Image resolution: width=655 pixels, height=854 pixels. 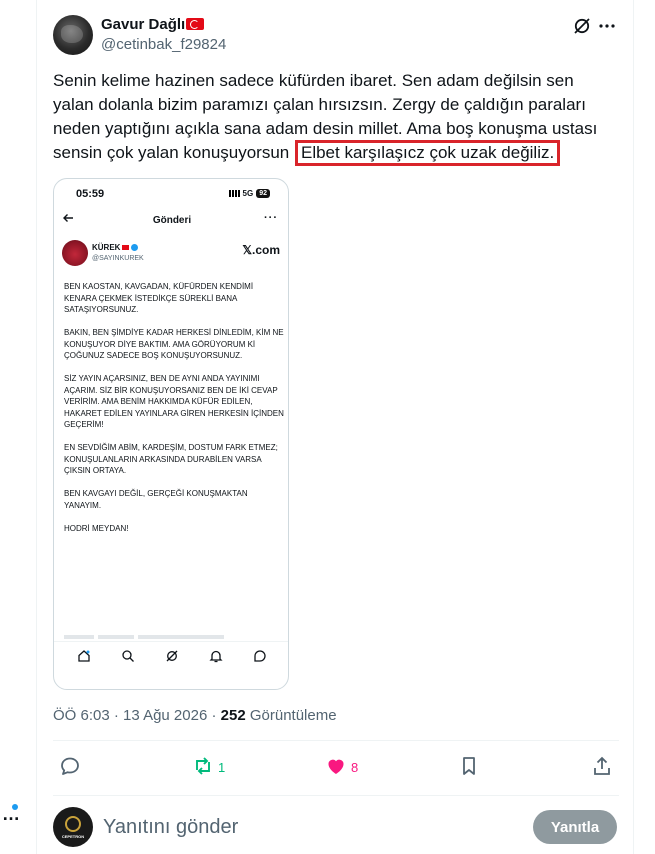 I want to click on current-user-avatar: CEPETRON, so click(x=73, y=827).